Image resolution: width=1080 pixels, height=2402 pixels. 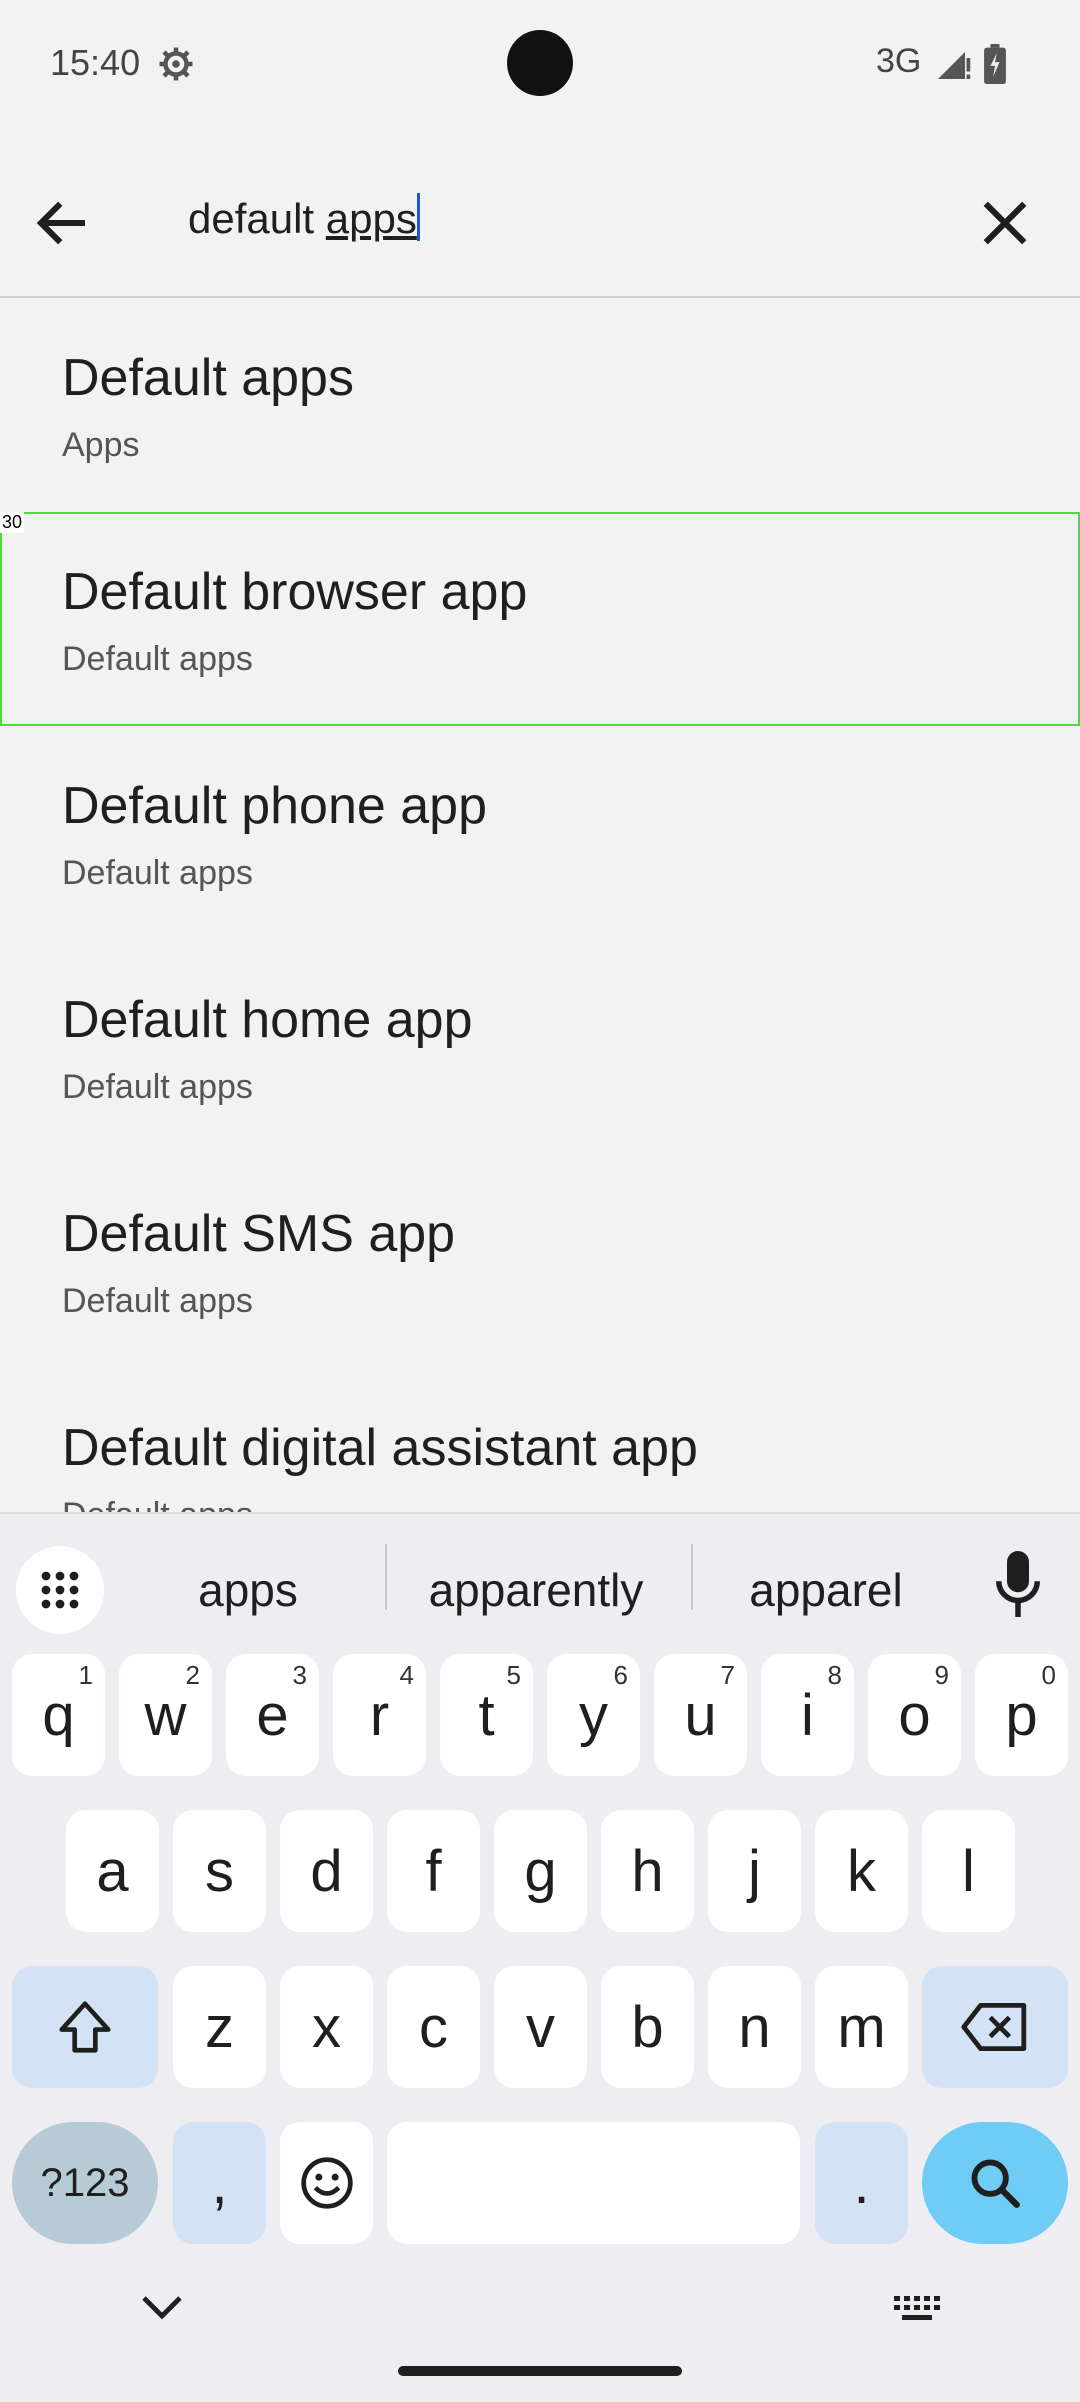 I want to click on search-icon, so click(x=995, y=2183).